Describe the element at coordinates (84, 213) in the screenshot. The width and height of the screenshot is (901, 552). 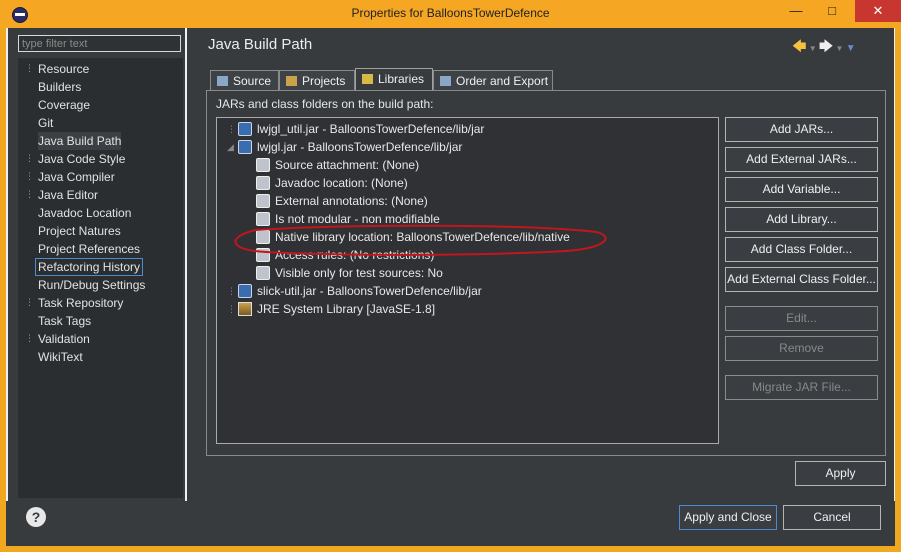
I see `nav-item: Javadoc Location` at that location.